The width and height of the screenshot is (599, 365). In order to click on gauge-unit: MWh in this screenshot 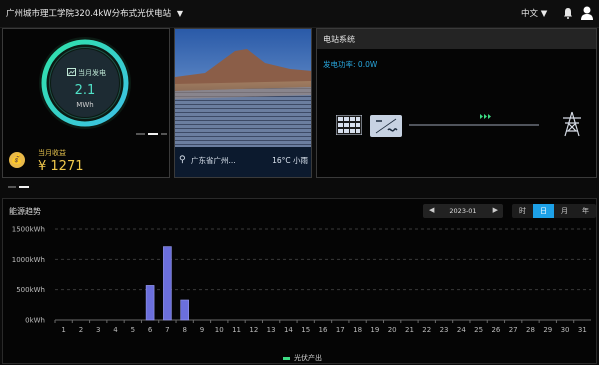, I will do `click(85, 105)`.